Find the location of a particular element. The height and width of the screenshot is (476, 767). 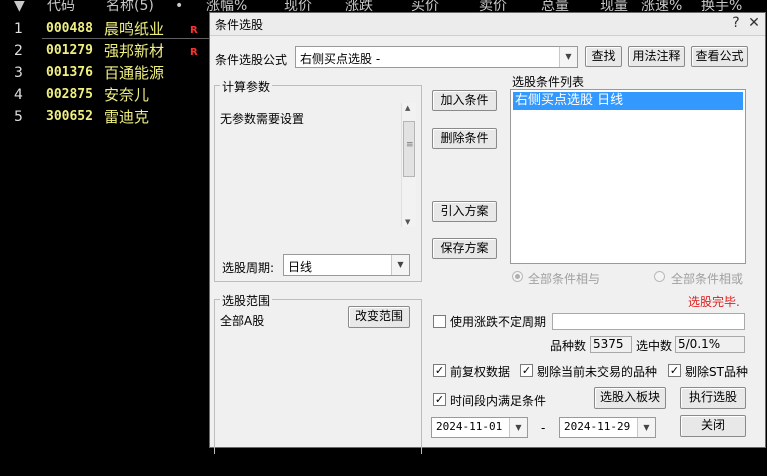

save-plan-button: 保存方案 is located at coordinates (464, 248).